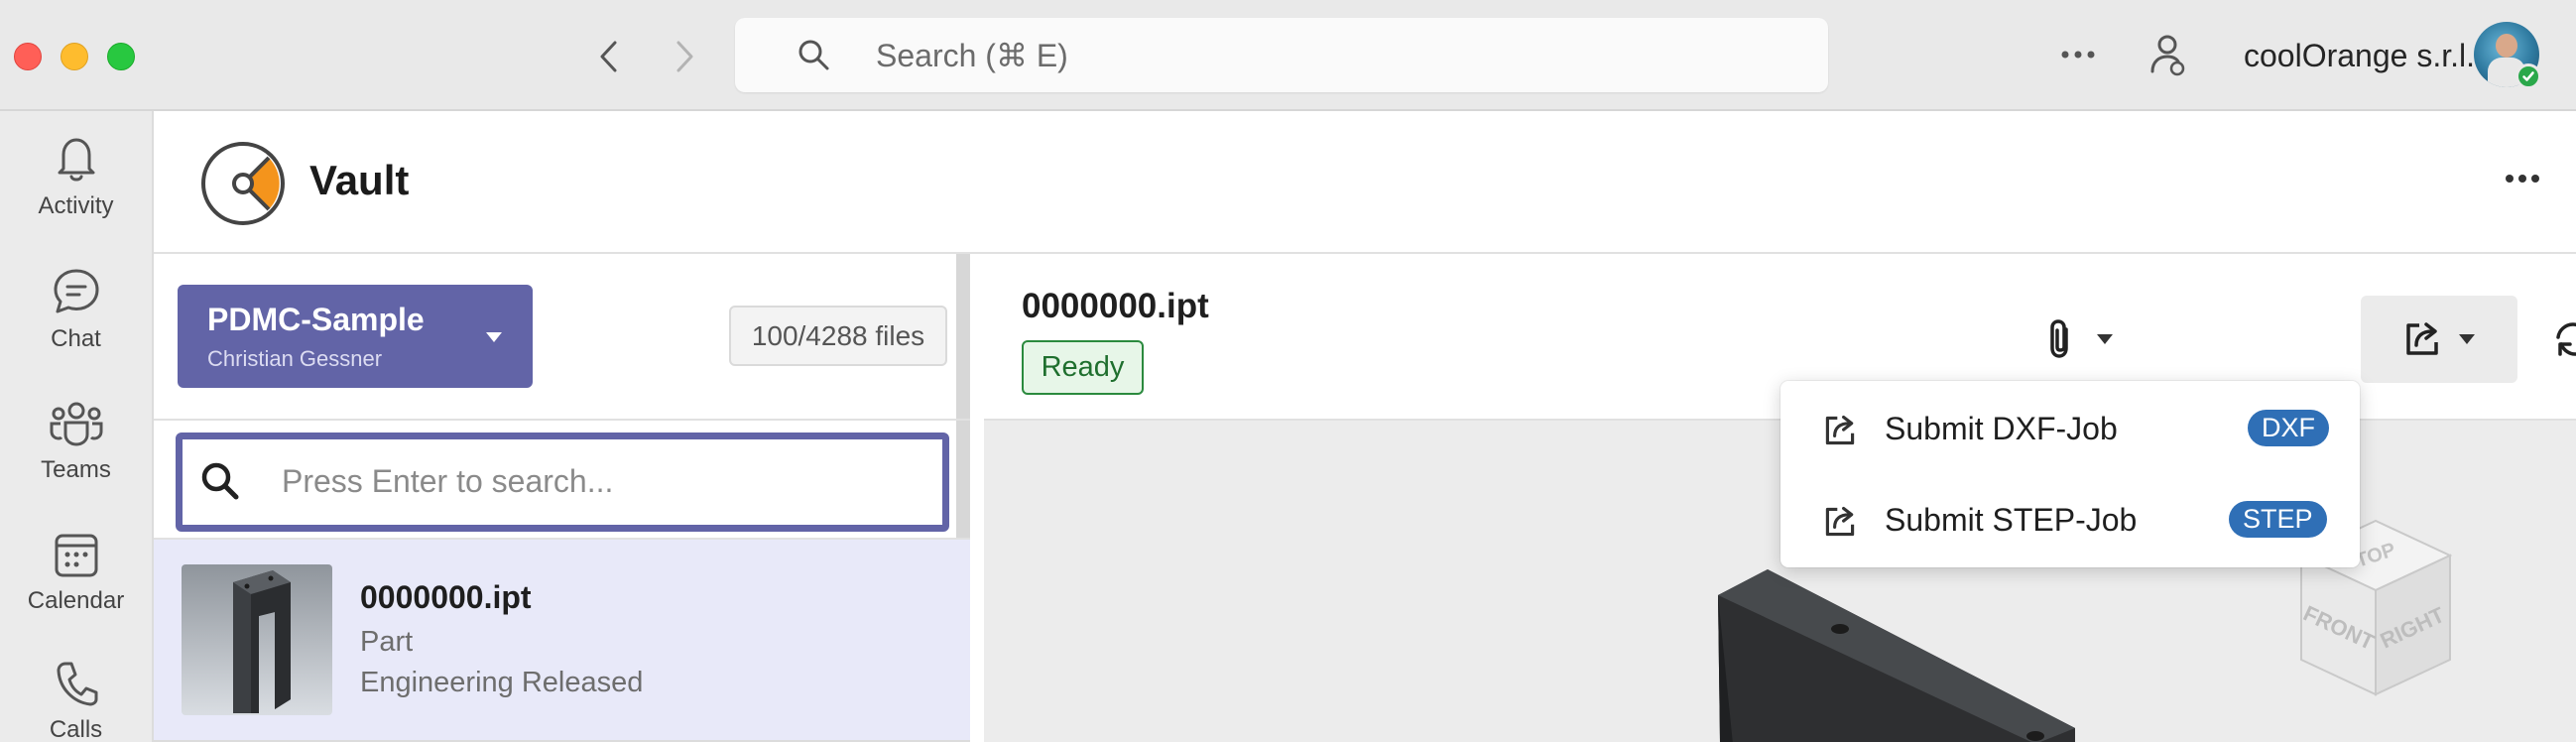 This screenshot has width=2576, height=742. What do you see at coordinates (76, 729) in the screenshot?
I see `rail-item-label: Calls` at bounding box center [76, 729].